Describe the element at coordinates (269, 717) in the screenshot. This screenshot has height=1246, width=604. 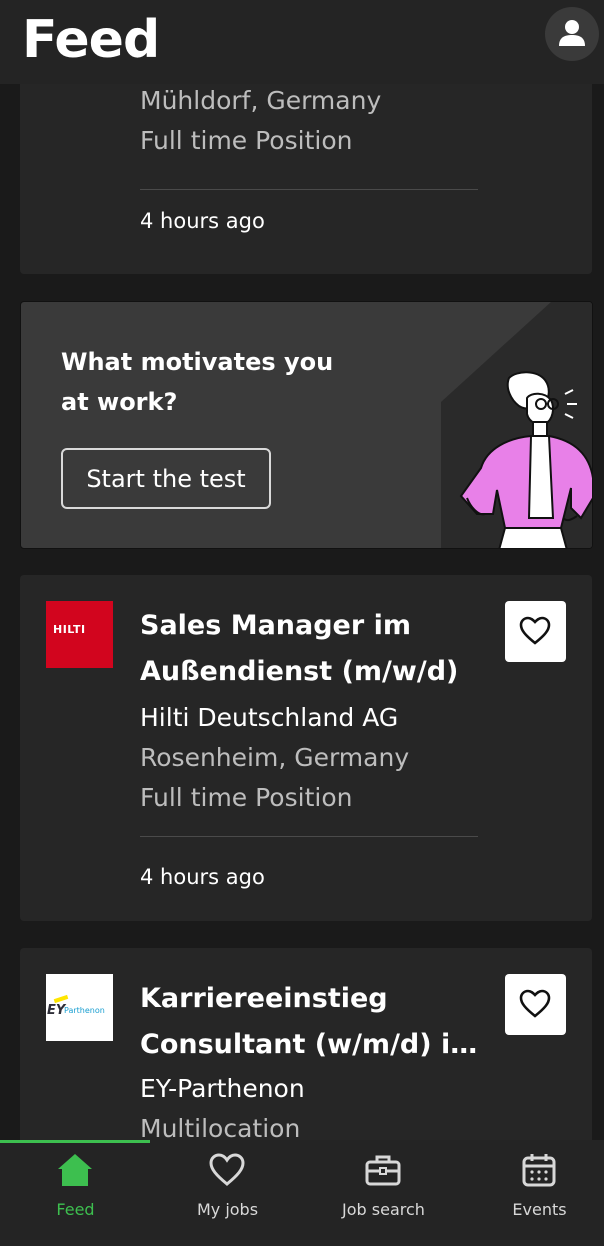
I see `job-company: Hilti Deutschland AG` at that location.